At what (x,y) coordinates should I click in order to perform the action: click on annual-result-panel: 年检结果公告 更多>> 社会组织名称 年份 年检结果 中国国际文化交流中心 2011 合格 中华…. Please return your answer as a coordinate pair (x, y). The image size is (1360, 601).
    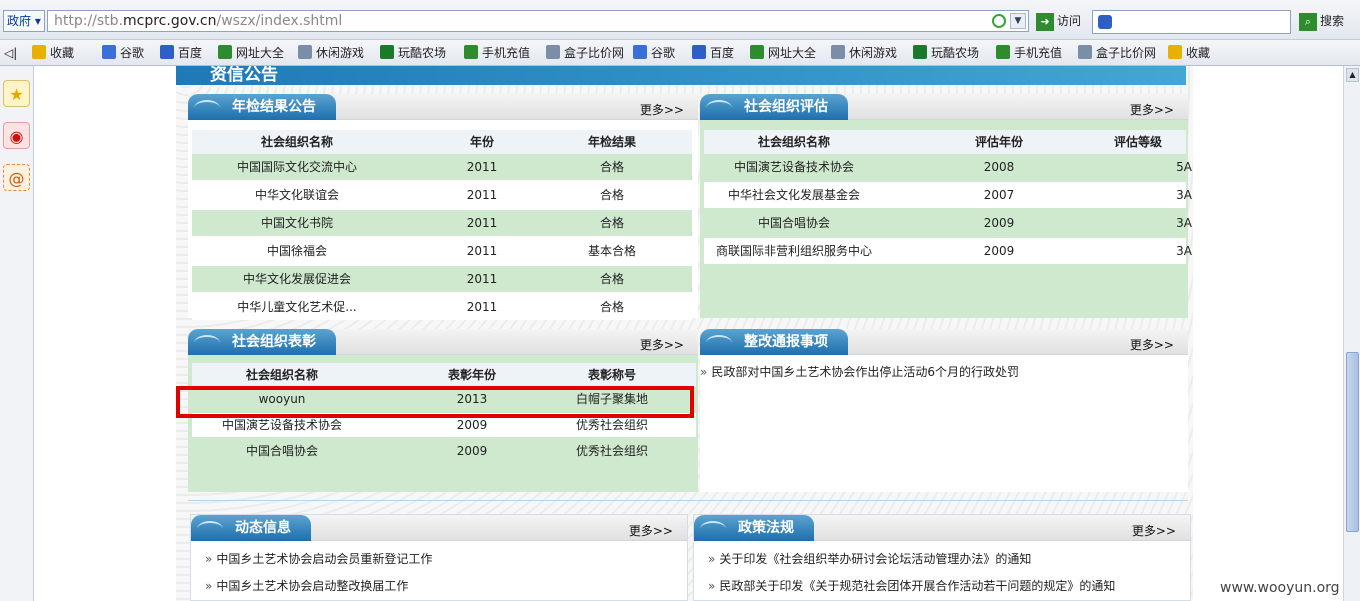
    Looking at the image, I should click on (443, 207).